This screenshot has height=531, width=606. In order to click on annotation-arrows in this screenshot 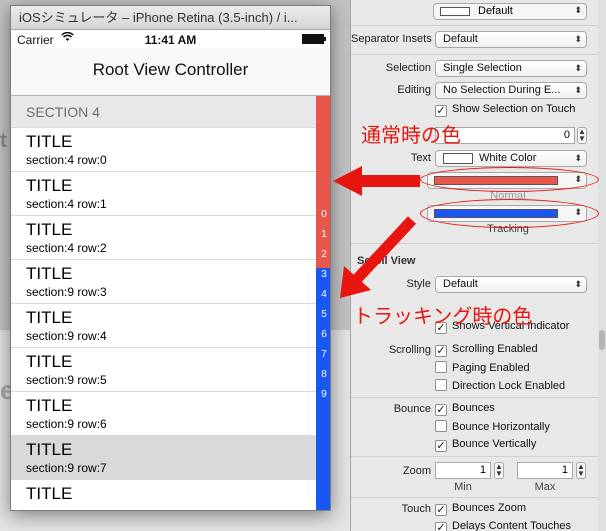, I will do `click(376, 232)`.